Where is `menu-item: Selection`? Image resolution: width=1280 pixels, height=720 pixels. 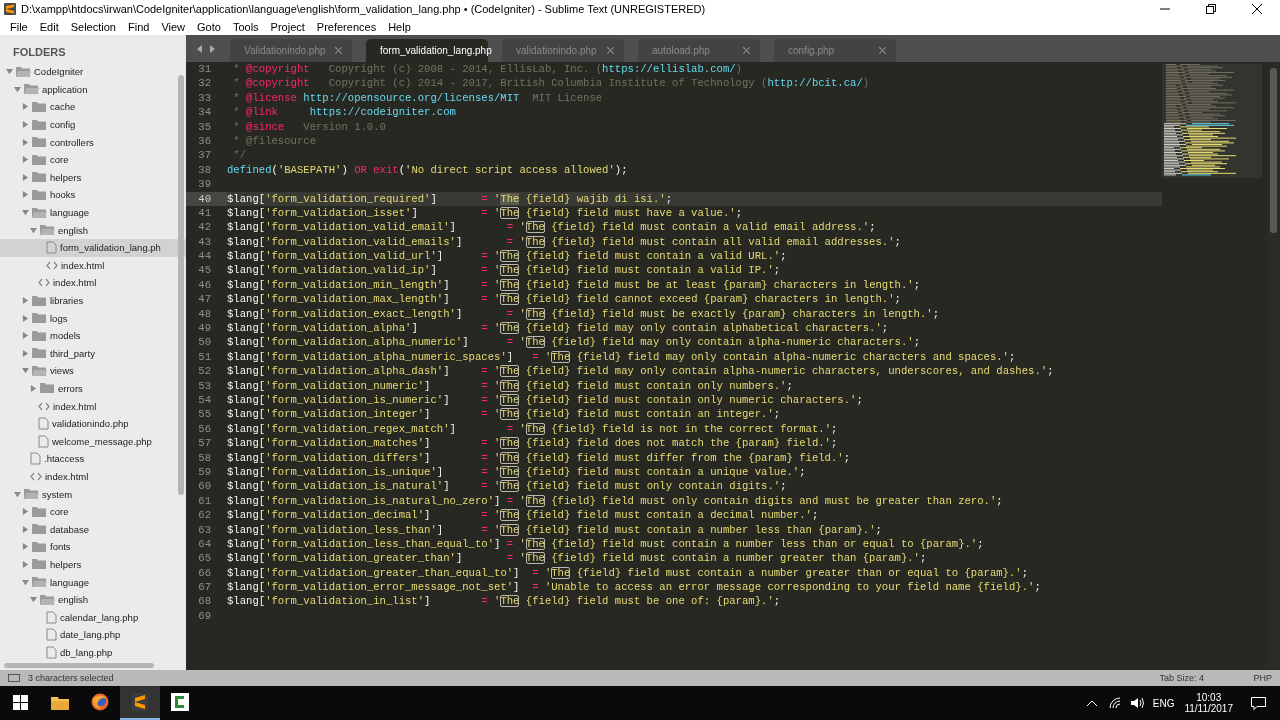 menu-item: Selection is located at coordinates (93, 26).